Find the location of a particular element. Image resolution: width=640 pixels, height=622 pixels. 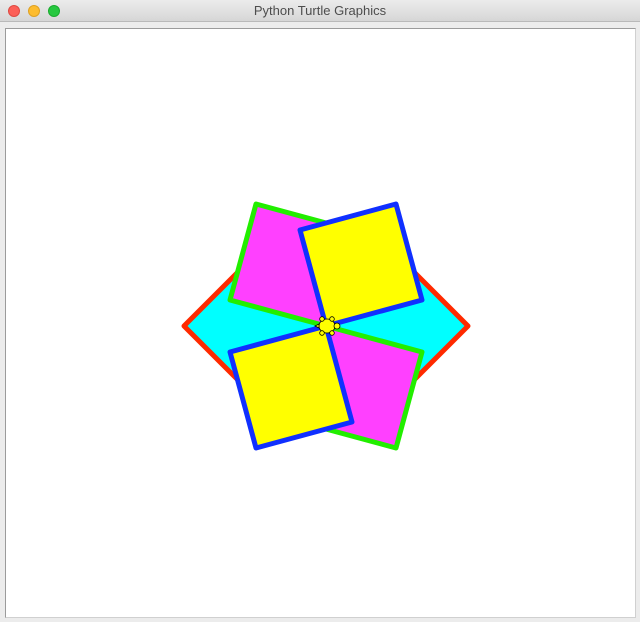

title-bar: Python Turtle Graphics is located at coordinates (320, 11).